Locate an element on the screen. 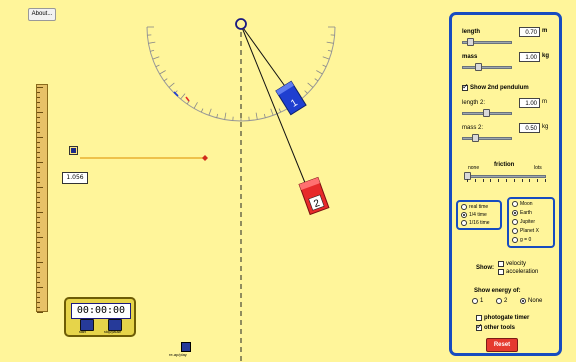 The width and height of the screenshot is (576, 362). mass2-slider-thumb is located at coordinates (475, 138).